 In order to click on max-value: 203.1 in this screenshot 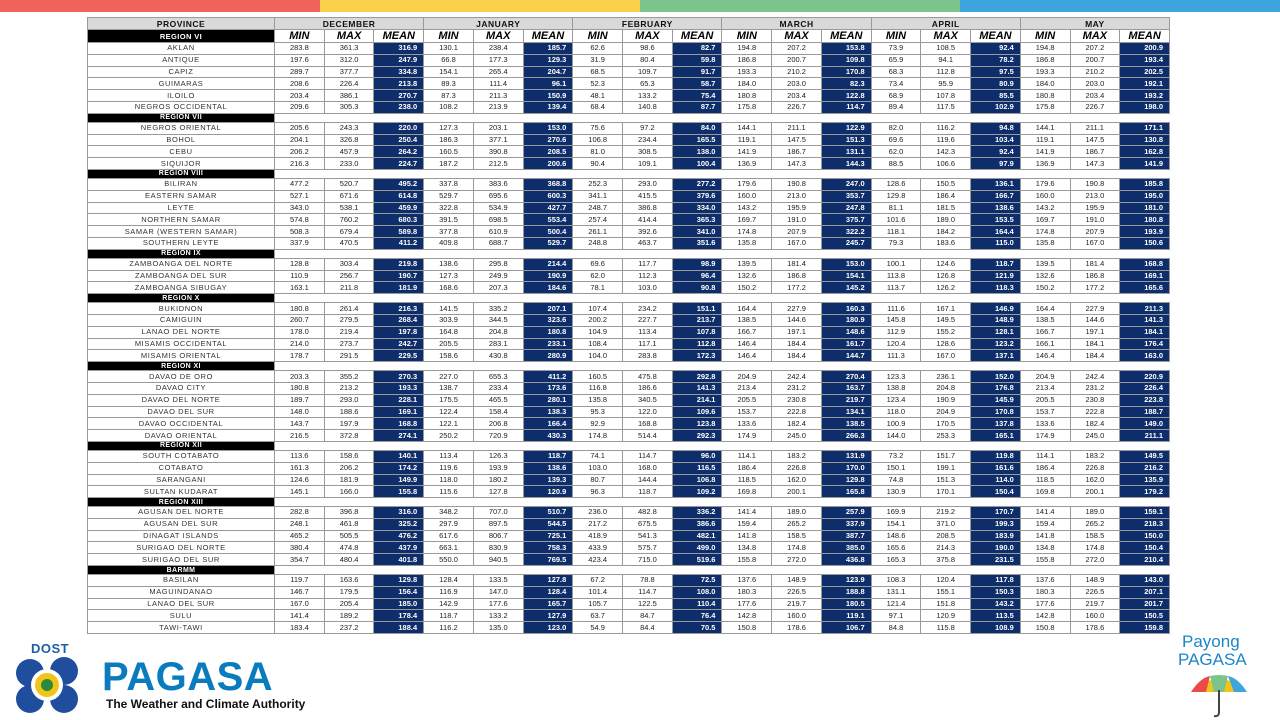, I will do `click(498, 128)`.